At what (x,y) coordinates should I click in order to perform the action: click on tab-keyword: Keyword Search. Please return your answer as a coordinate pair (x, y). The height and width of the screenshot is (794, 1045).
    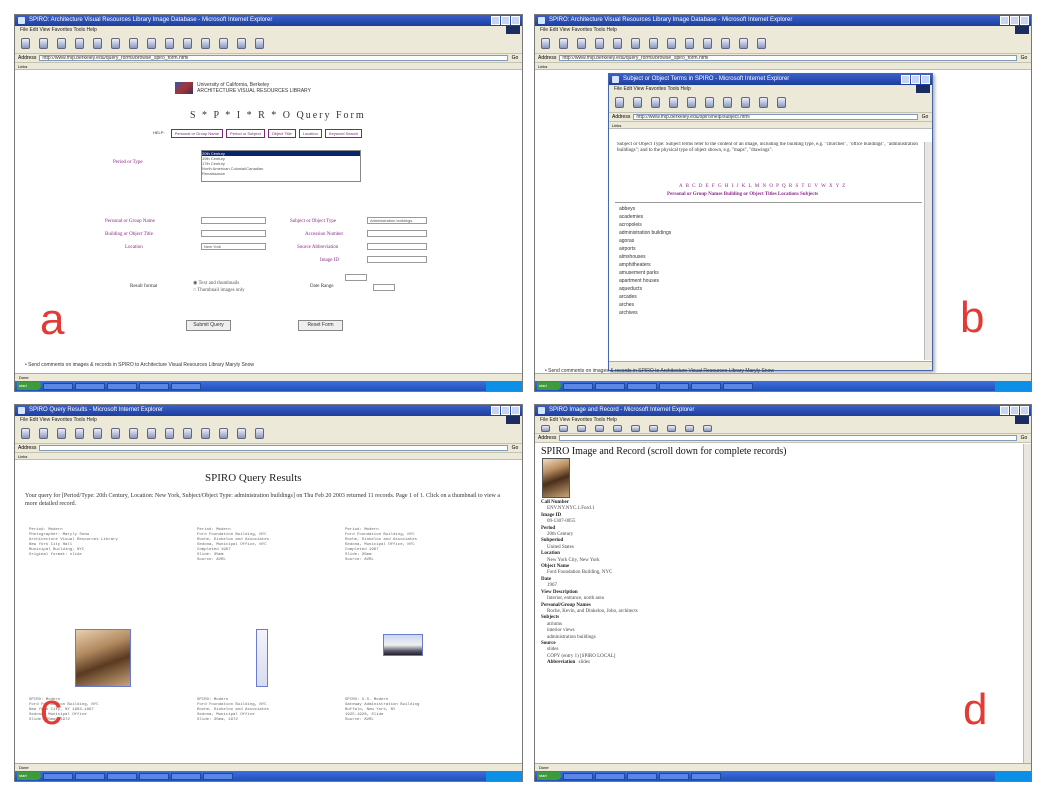
    Looking at the image, I should click on (343, 133).